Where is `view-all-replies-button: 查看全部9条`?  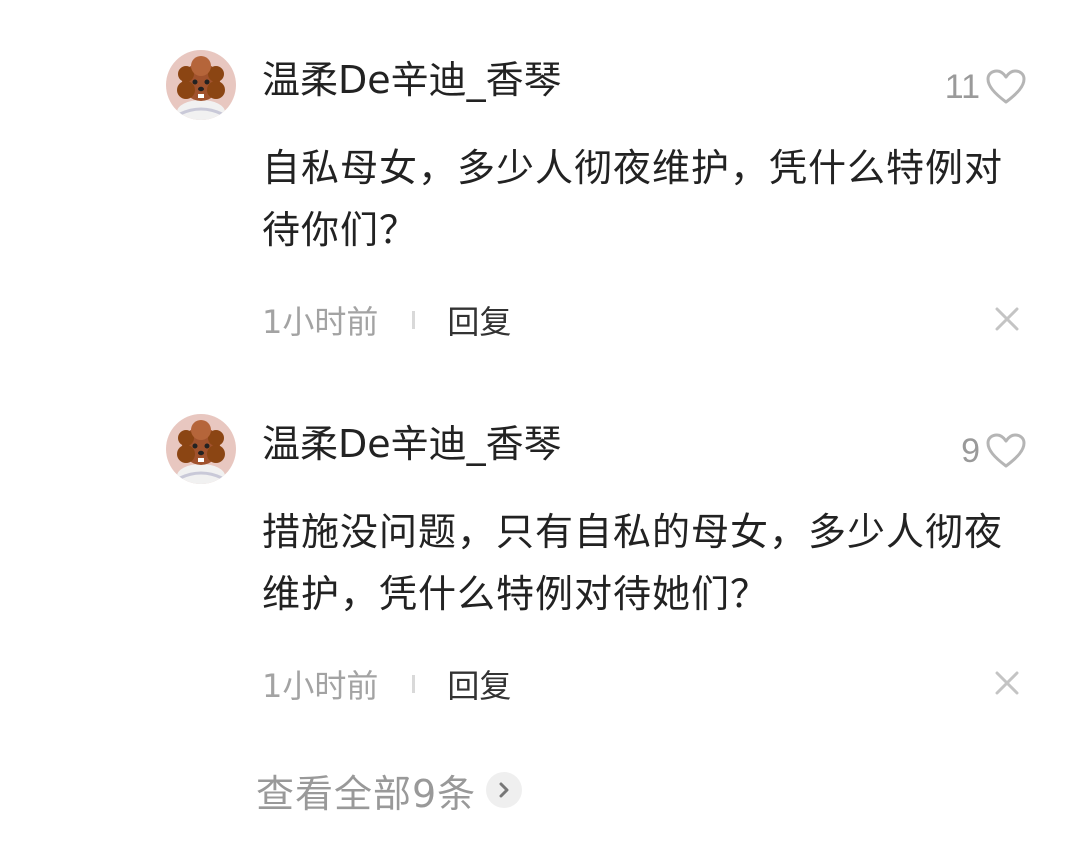 view-all-replies-button: 查看全部9条 is located at coordinates (389, 790).